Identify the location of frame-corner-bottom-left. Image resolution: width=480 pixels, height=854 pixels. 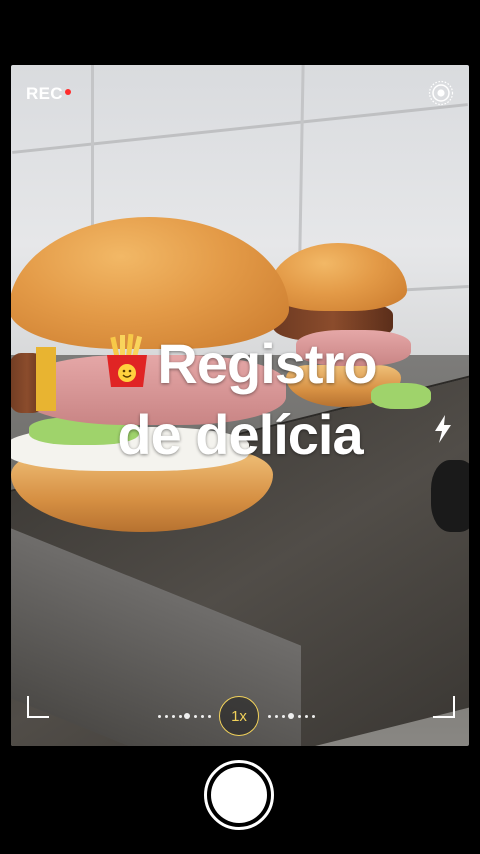
(38, 707).